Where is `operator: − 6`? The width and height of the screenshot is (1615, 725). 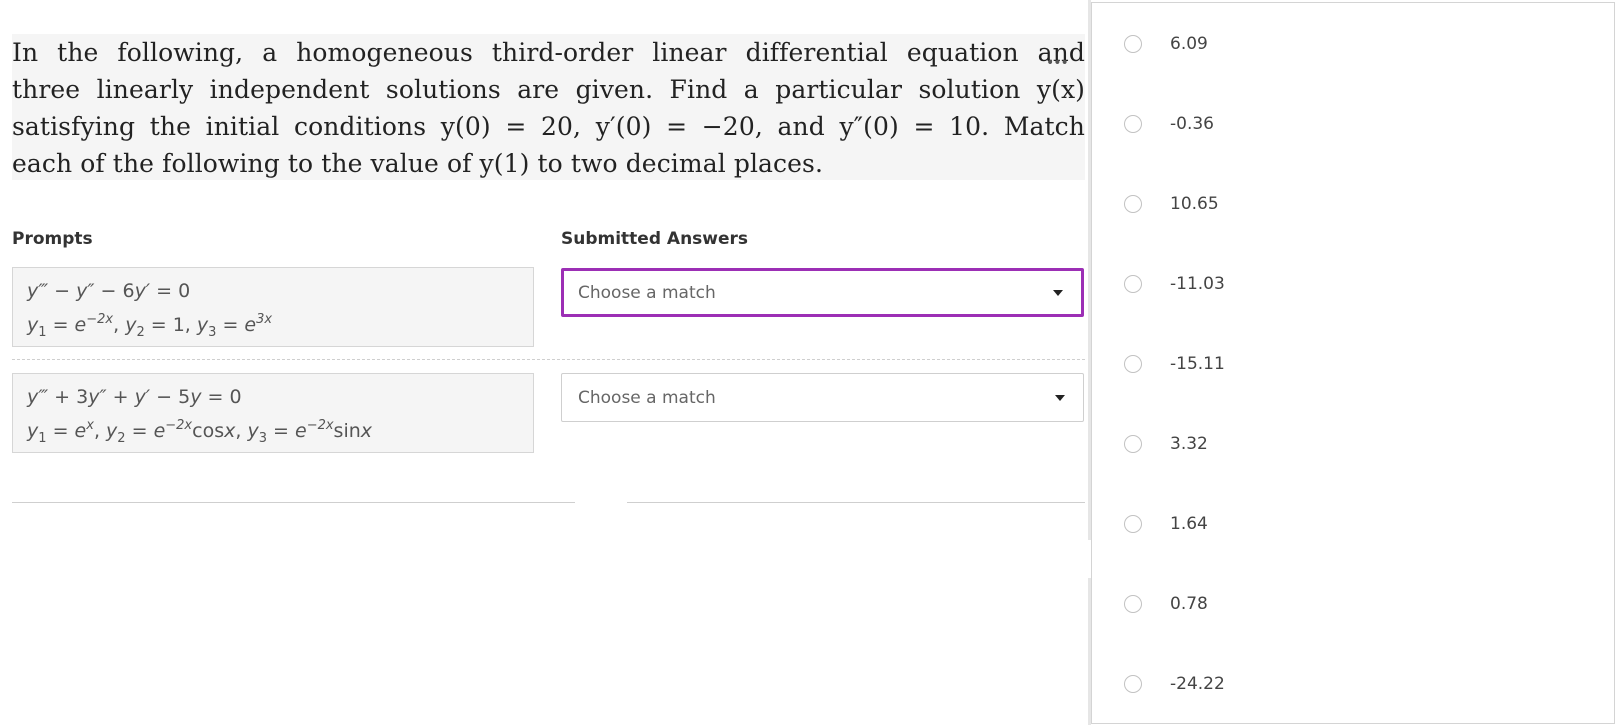
operator: − 6 is located at coordinates (114, 291).